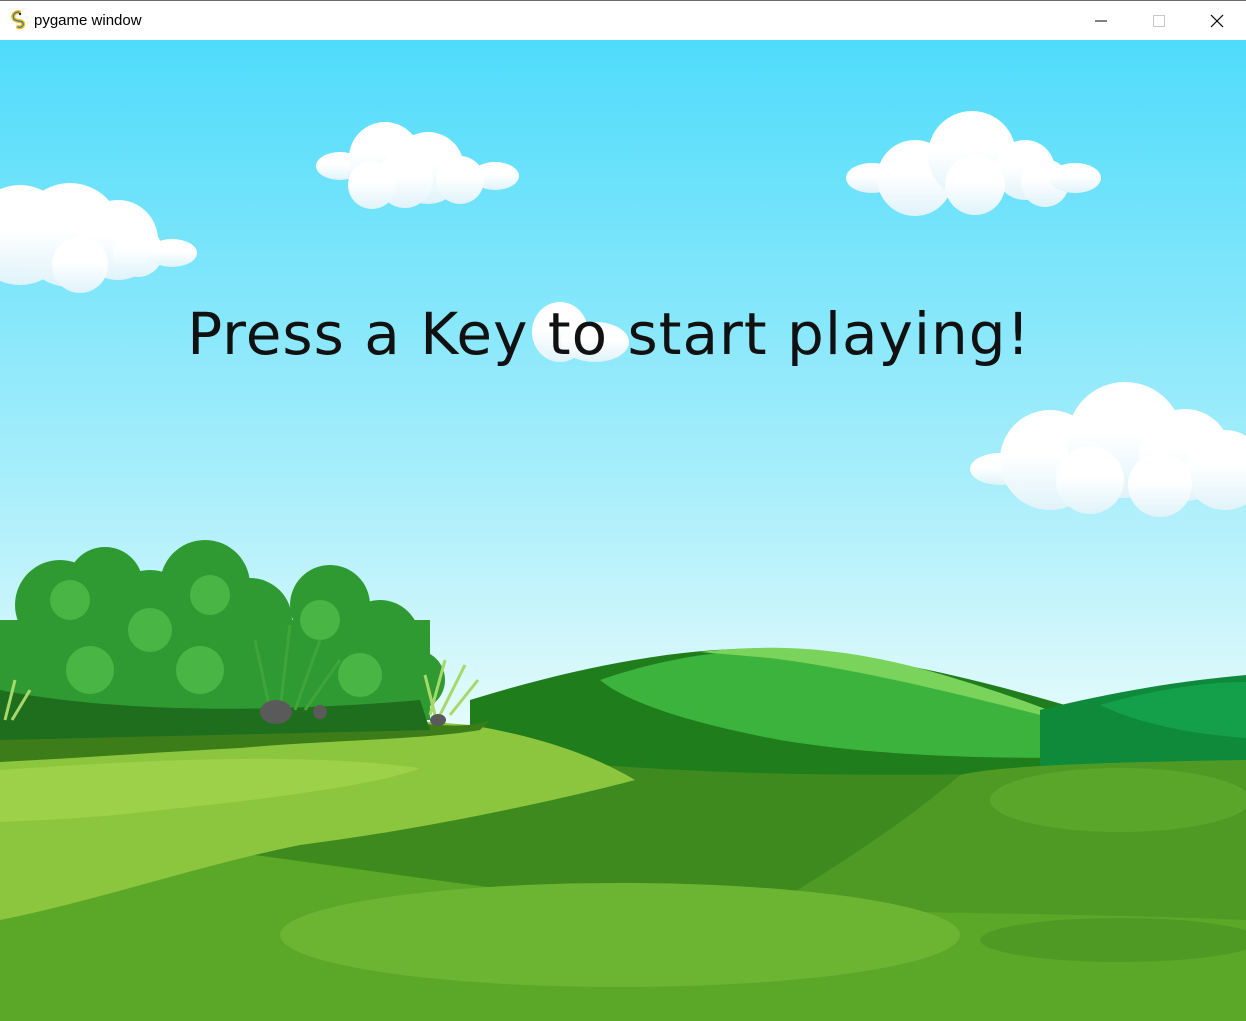  I want to click on minimize-icon, so click(1101, 21).